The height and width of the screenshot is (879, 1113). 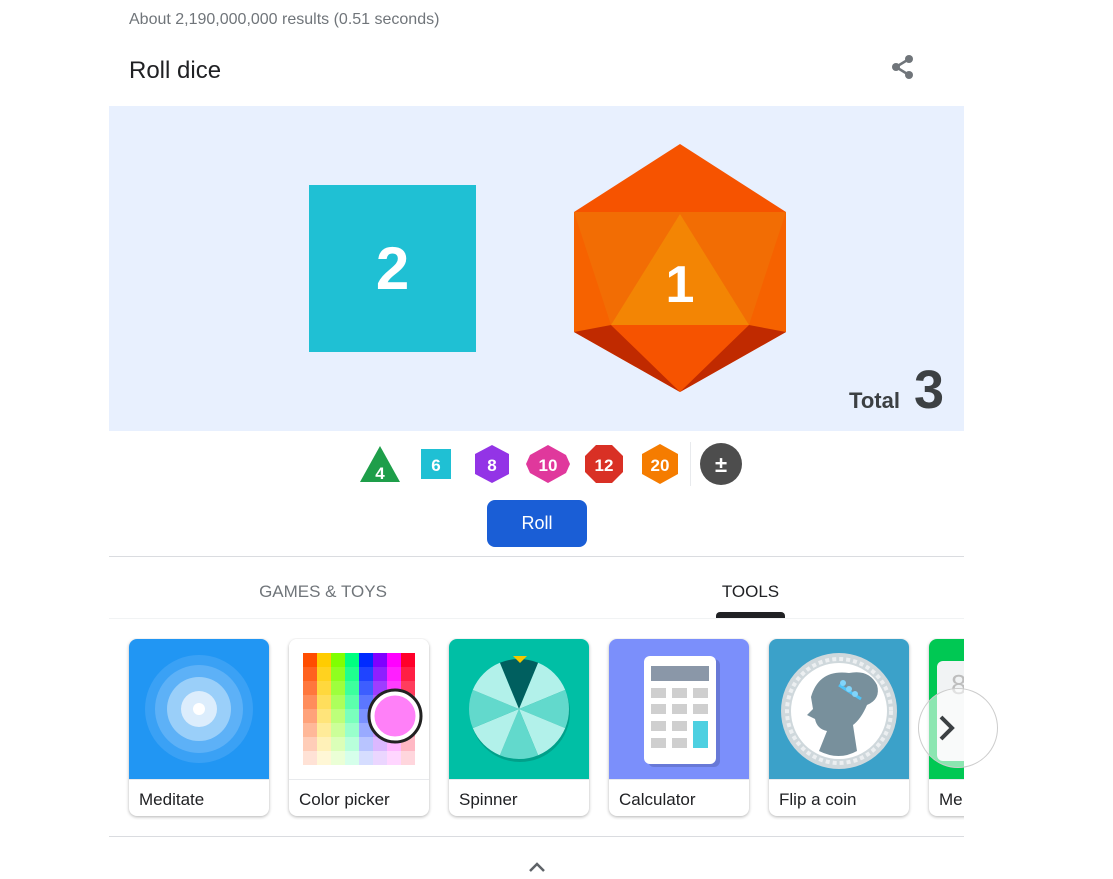 I want to click on svg-text: 10, so click(x=548, y=465).